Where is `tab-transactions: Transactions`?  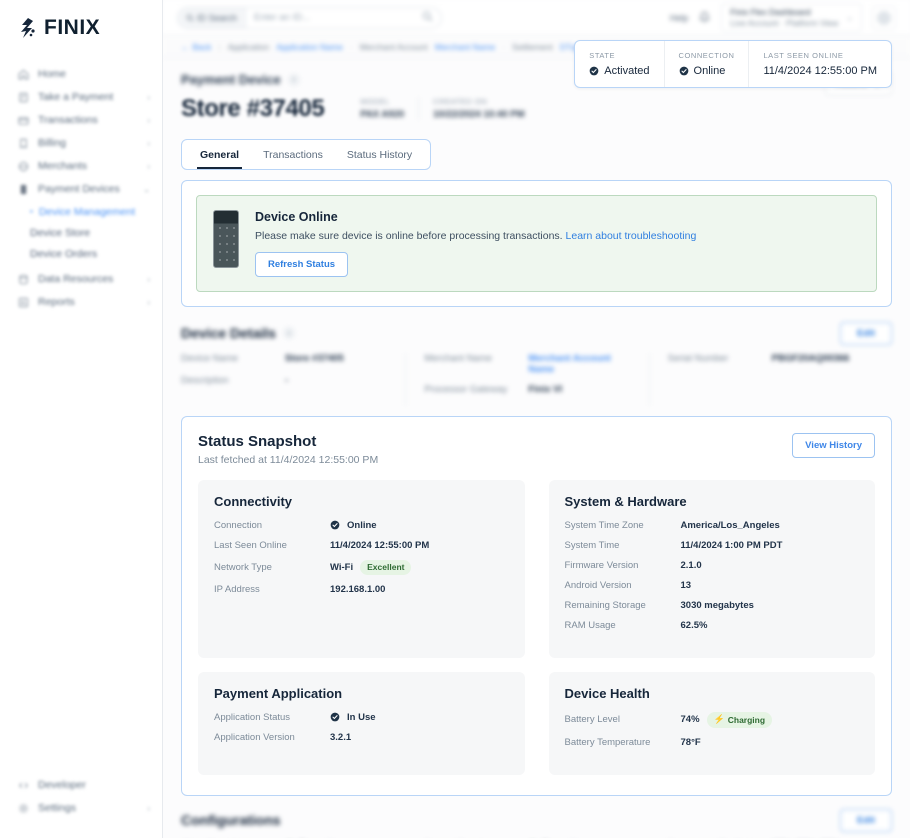 tab-transactions: Transactions is located at coordinates (293, 154).